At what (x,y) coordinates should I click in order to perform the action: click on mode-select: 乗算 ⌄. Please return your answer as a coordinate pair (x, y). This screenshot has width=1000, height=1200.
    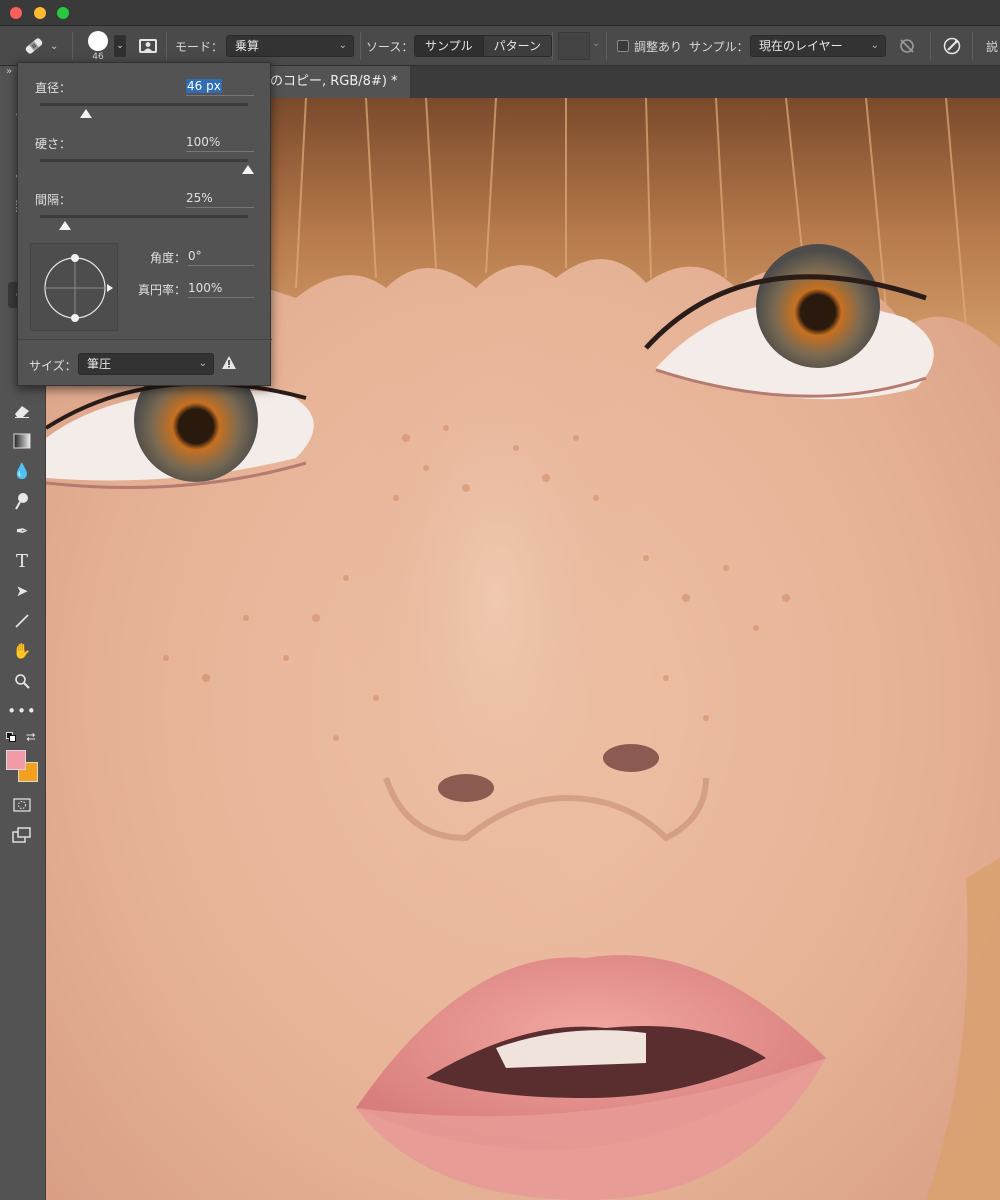
    Looking at the image, I should click on (290, 46).